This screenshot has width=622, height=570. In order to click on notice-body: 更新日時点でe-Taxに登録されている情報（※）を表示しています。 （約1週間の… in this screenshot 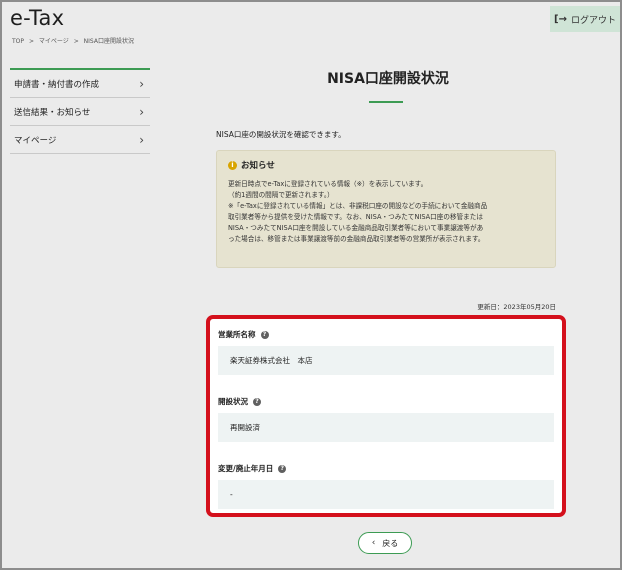, I will do `click(386, 212)`.